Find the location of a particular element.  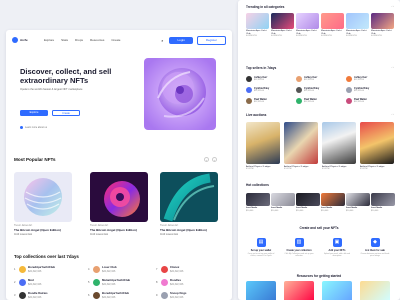

chevron-right-icon: › is located at coordinates (214, 159).